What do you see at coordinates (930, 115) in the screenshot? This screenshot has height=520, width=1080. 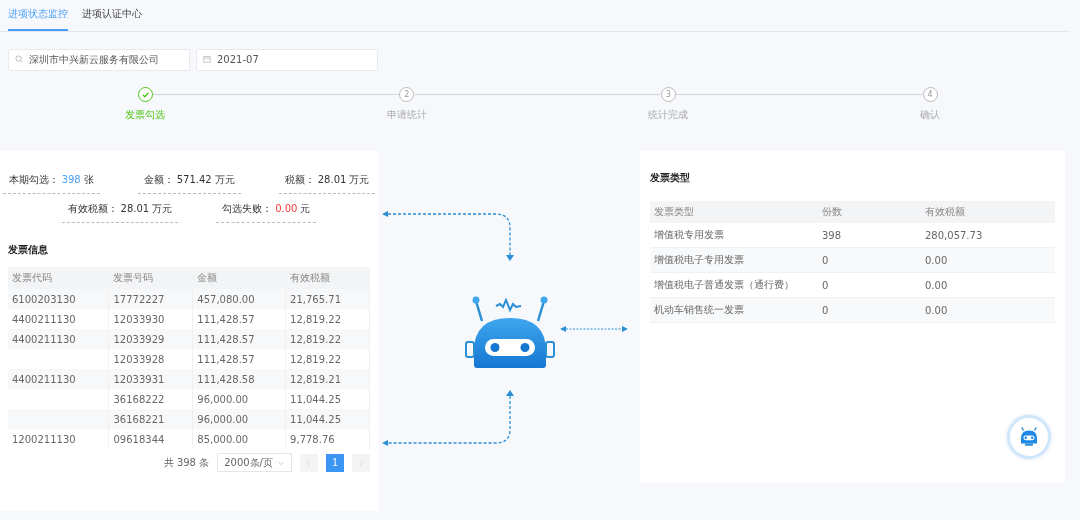 I see `step-label: 确认` at bounding box center [930, 115].